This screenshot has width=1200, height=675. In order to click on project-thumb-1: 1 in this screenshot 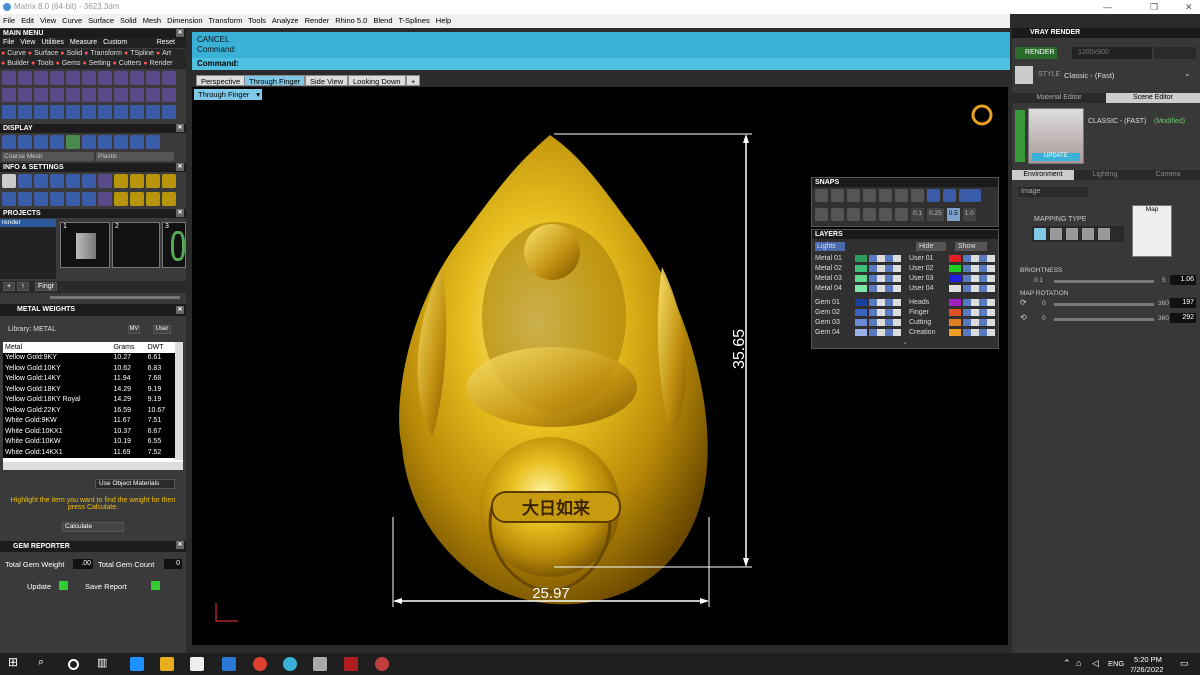, I will do `click(85, 245)`.